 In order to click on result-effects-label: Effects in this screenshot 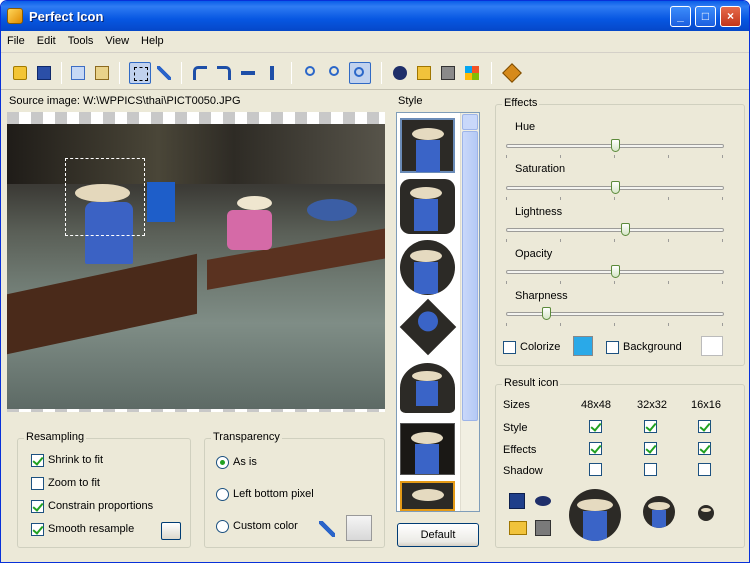, I will do `click(520, 450)`.